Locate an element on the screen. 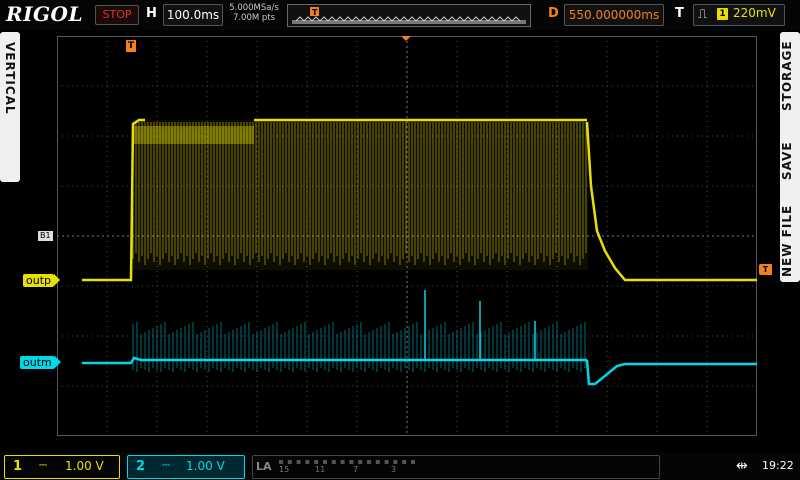 The width and height of the screenshot is (800, 480). trigger-label: T is located at coordinates (679, 13).